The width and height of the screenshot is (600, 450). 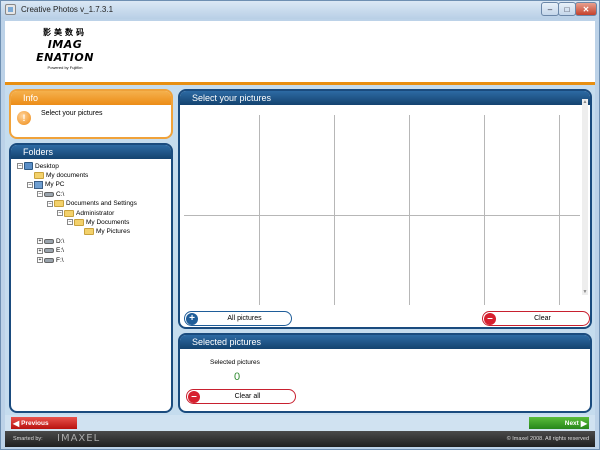 What do you see at coordinates (542, 318) in the screenshot?
I see `clear-label: Clear` at bounding box center [542, 318].